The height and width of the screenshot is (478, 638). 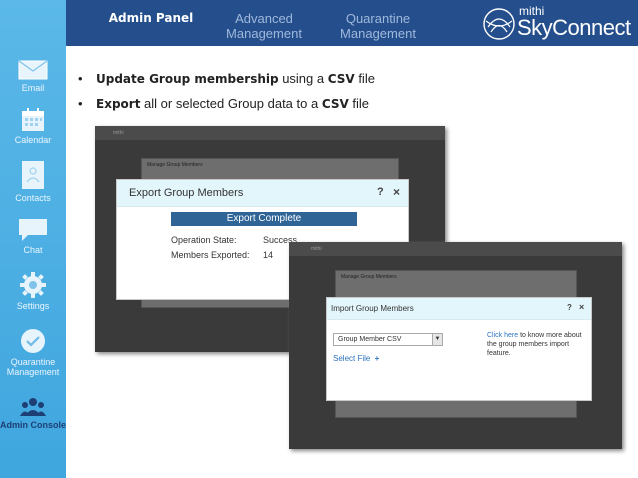 What do you see at coordinates (33, 70) in the screenshot?
I see `envelope-icon` at bounding box center [33, 70].